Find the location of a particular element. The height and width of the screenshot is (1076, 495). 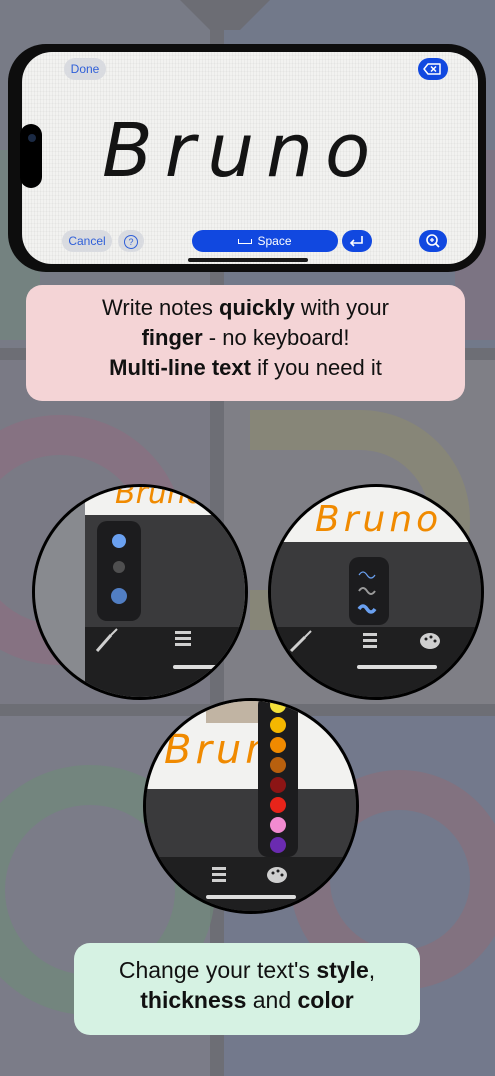

color-options-preview: Bruno is located at coordinates (251, 806).